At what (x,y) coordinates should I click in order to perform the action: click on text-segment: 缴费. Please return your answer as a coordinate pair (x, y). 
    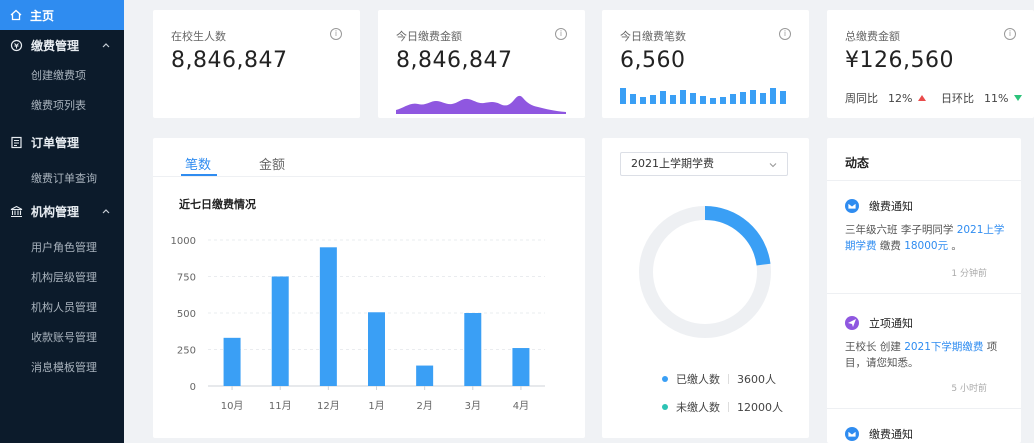
    Looking at the image, I should click on (890, 246).